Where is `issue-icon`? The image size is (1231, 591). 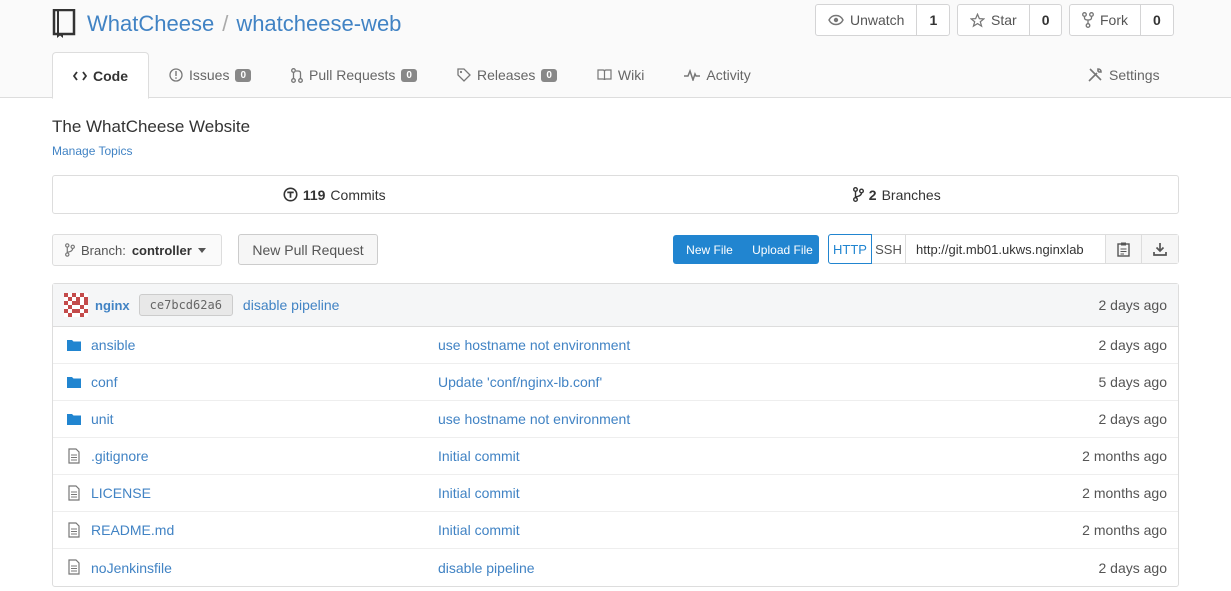
issue-icon is located at coordinates (176, 75).